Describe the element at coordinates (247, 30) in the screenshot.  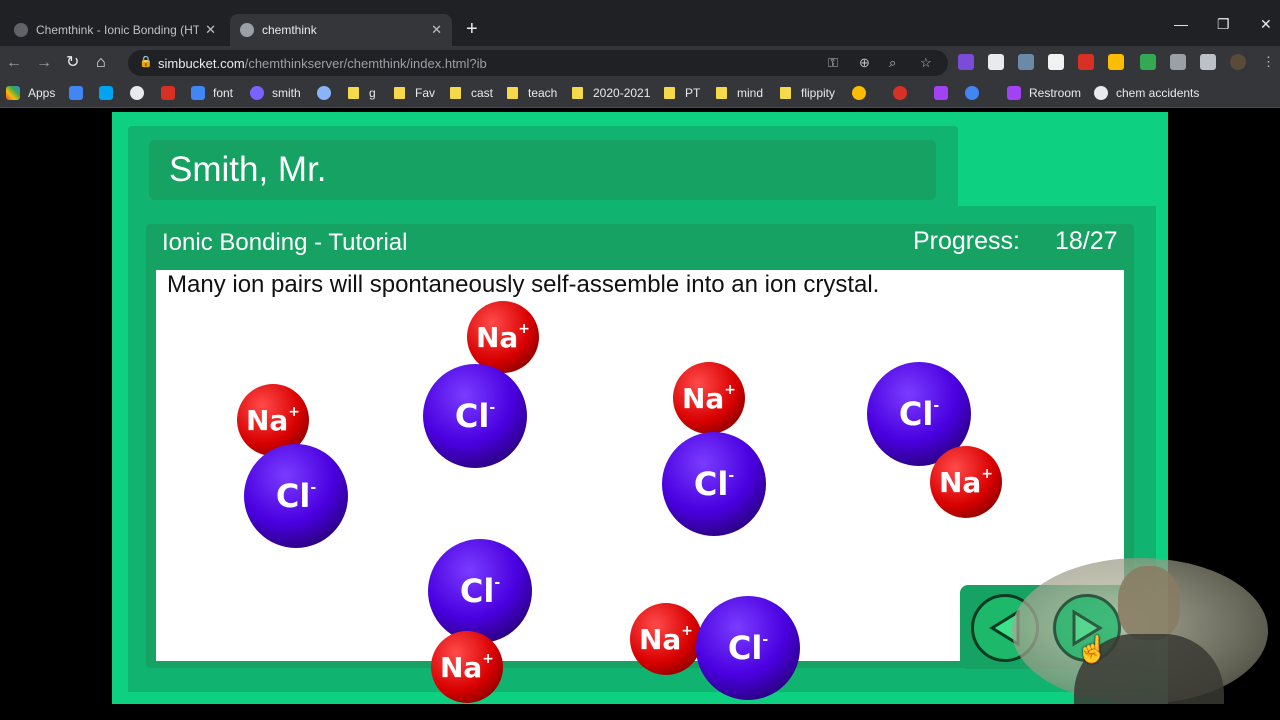
I see `gear-favicon-icon` at that location.